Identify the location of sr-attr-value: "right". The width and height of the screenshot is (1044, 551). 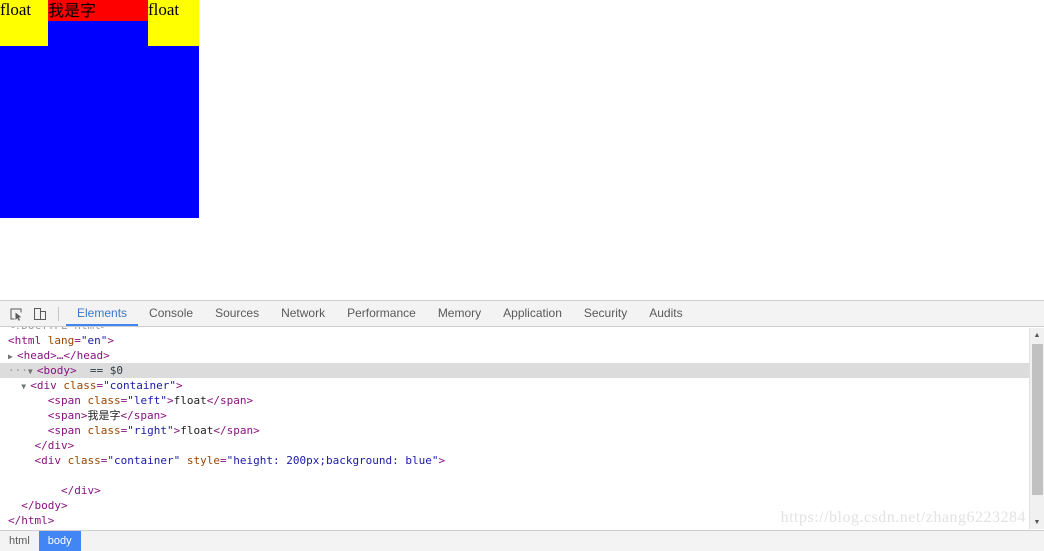
(150, 430).